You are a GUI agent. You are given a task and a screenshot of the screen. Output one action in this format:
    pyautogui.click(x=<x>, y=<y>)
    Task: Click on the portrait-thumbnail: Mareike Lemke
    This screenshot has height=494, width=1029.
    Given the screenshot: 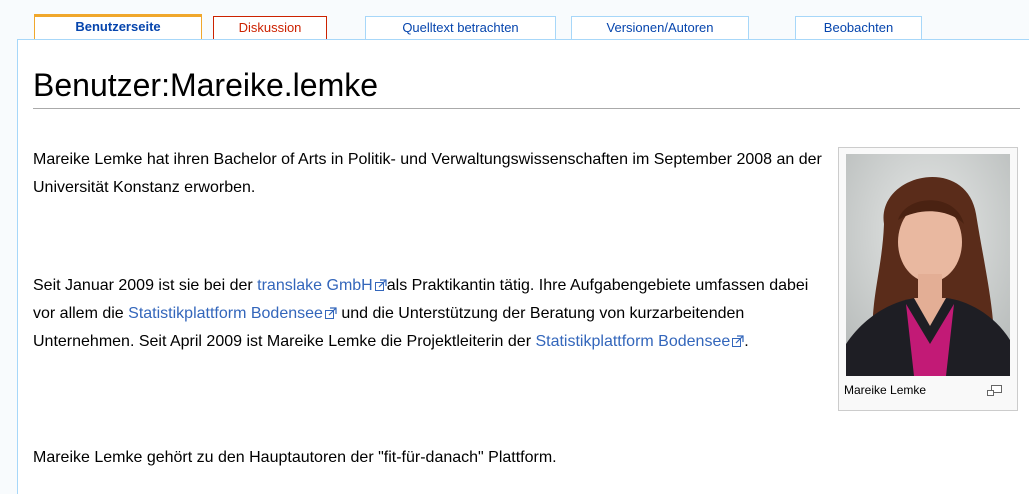 What is the action you would take?
    pyautogui.click(x=928, y=279)
    